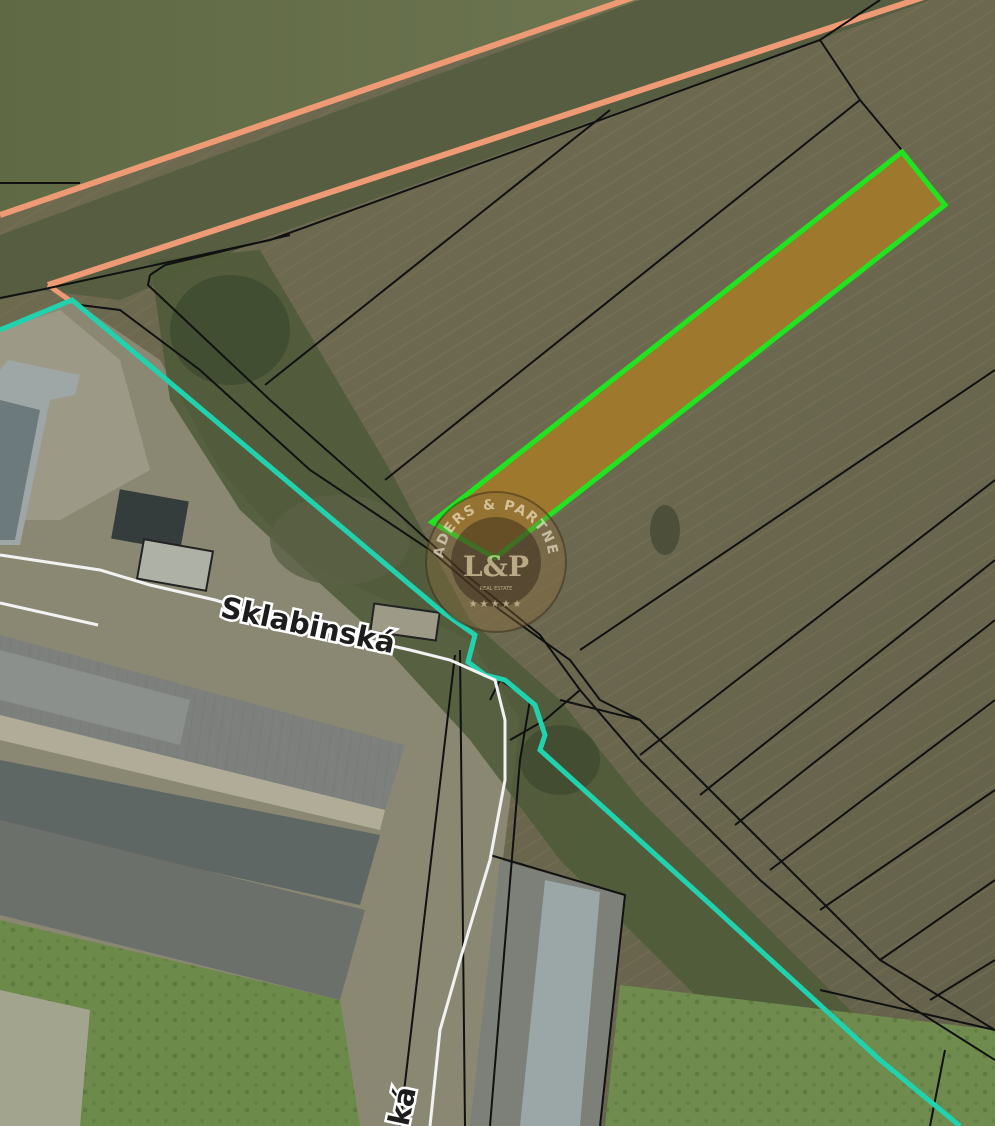  Describe the element at coordinates (496, 604) in the screenshot. I see `watermark-stars: ★★★★★` at that location.